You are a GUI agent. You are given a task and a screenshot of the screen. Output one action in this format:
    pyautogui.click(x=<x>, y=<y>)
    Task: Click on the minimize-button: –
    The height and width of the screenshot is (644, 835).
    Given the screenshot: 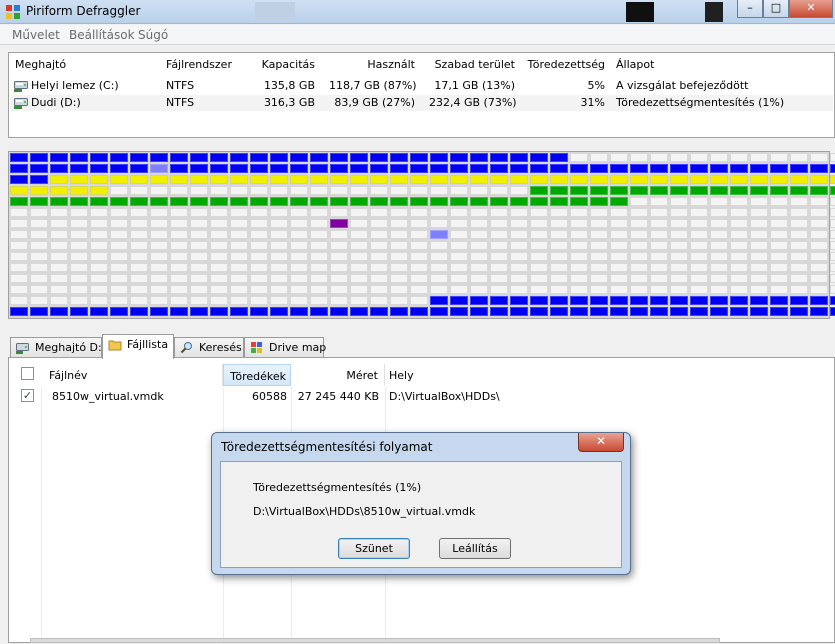 What is the action you would take?
    pyautogui.click(x=750, y=9)
    